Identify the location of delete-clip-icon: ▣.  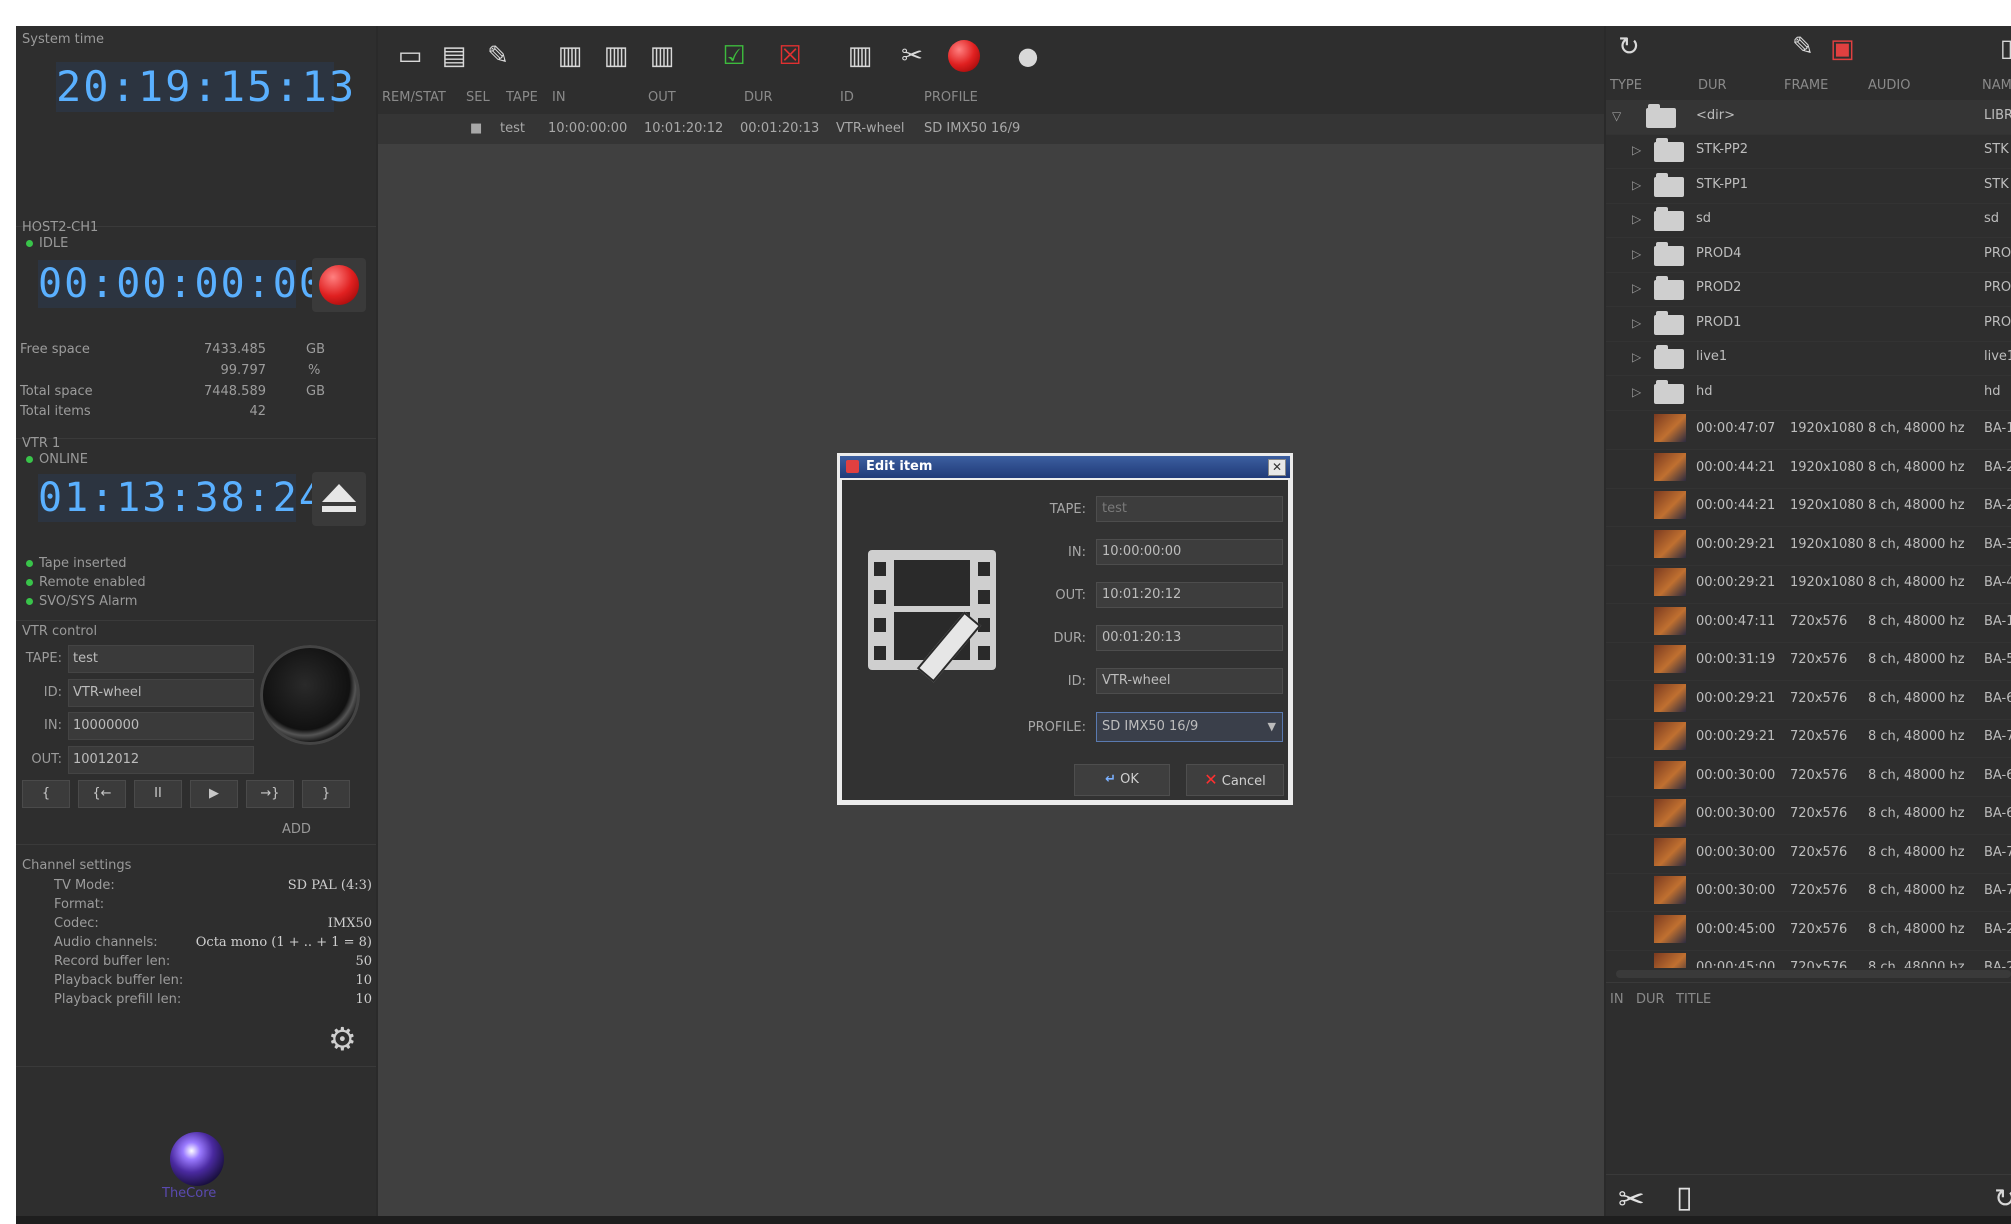
(1842, 49).